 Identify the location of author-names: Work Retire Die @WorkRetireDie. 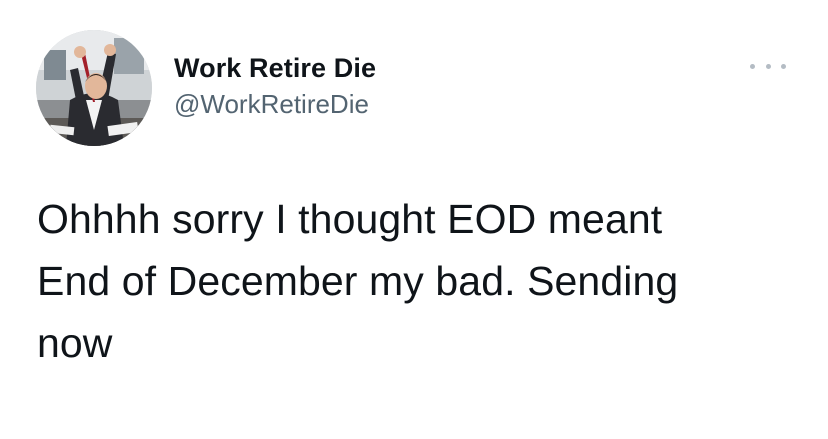
(275, 86).